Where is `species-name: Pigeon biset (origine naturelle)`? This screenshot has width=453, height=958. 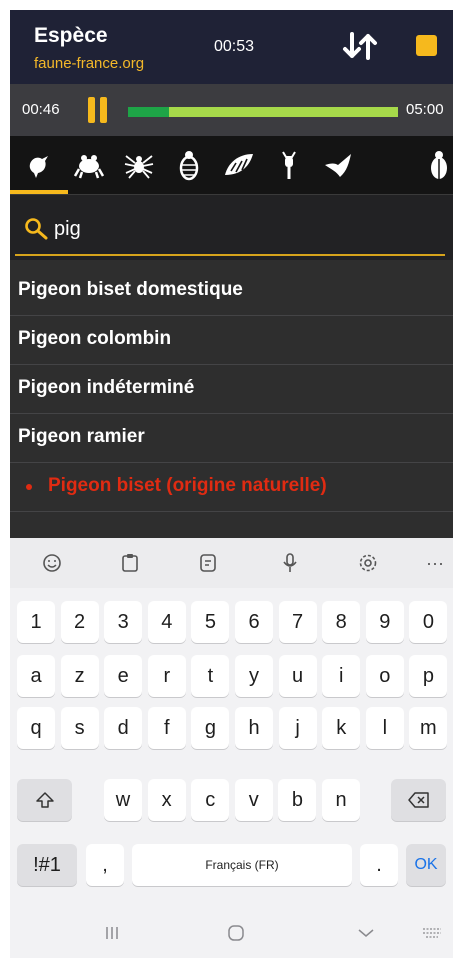
species-name: Pigeon biset (origine naturelle) is located at coordinates (187, 485).